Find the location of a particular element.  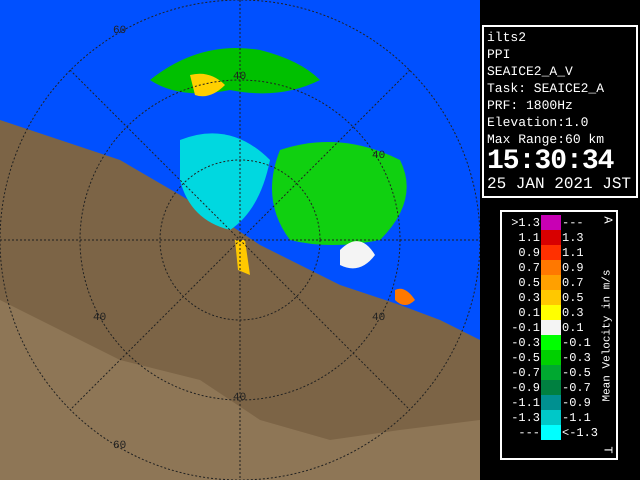

time-text: 15:30:34 is located at coordinates (551, 161).